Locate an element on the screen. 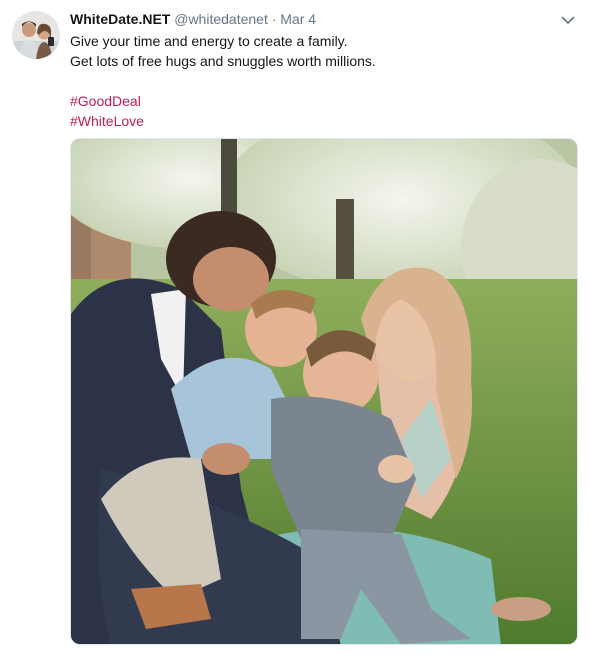 The height and width of the screenshot is (654, 590). avatar-photo is located at coordinates (36, 35).